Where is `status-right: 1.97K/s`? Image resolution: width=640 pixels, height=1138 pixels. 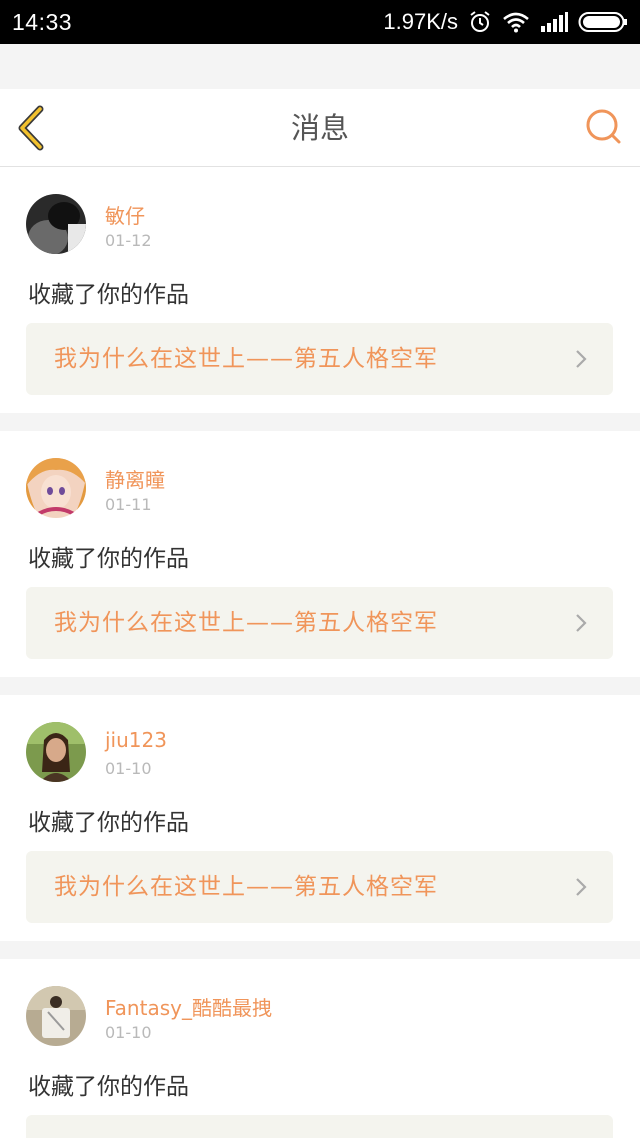 status-right: 1.97K/s is located at coordinates (505, 22).